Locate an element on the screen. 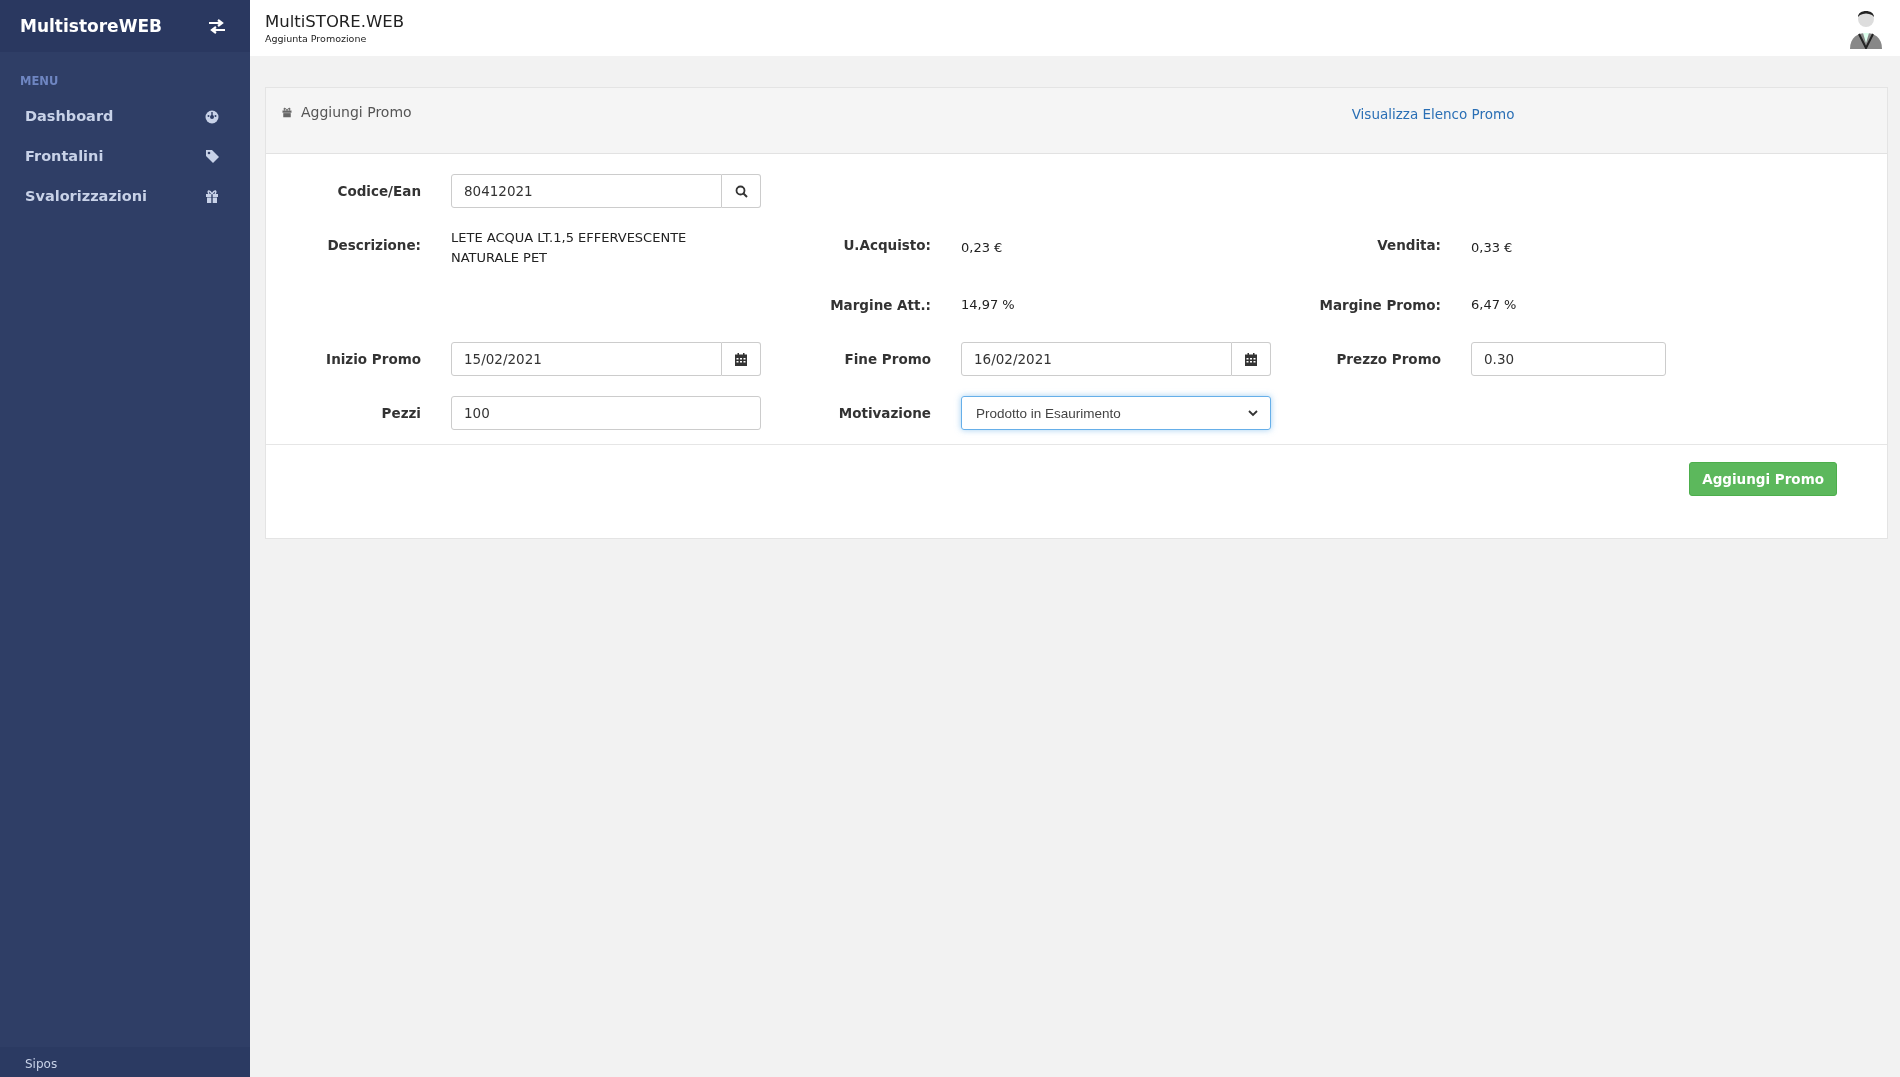 The image size is (1900, 1077). field-label: U.Acquisto: is located at coordinates (887, 245).